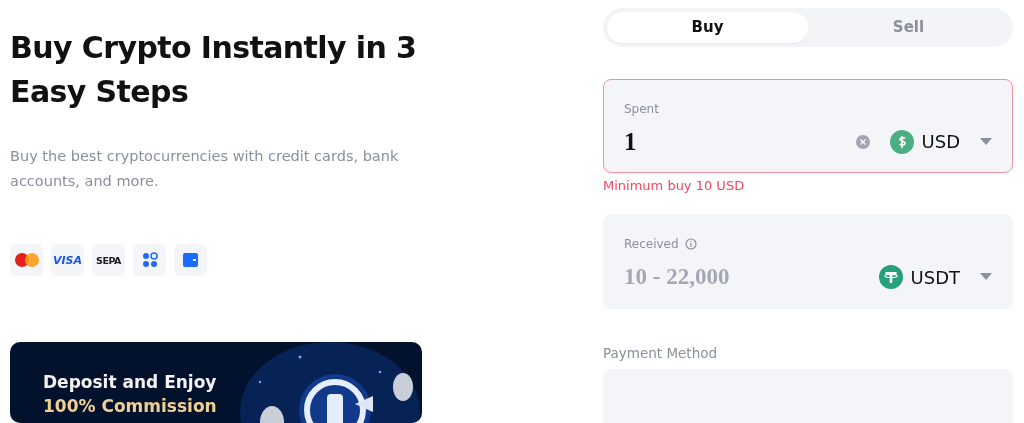 This screenshot has height=423, width=1024. I want to click on dollar-coin-icon, so click(901, 141).